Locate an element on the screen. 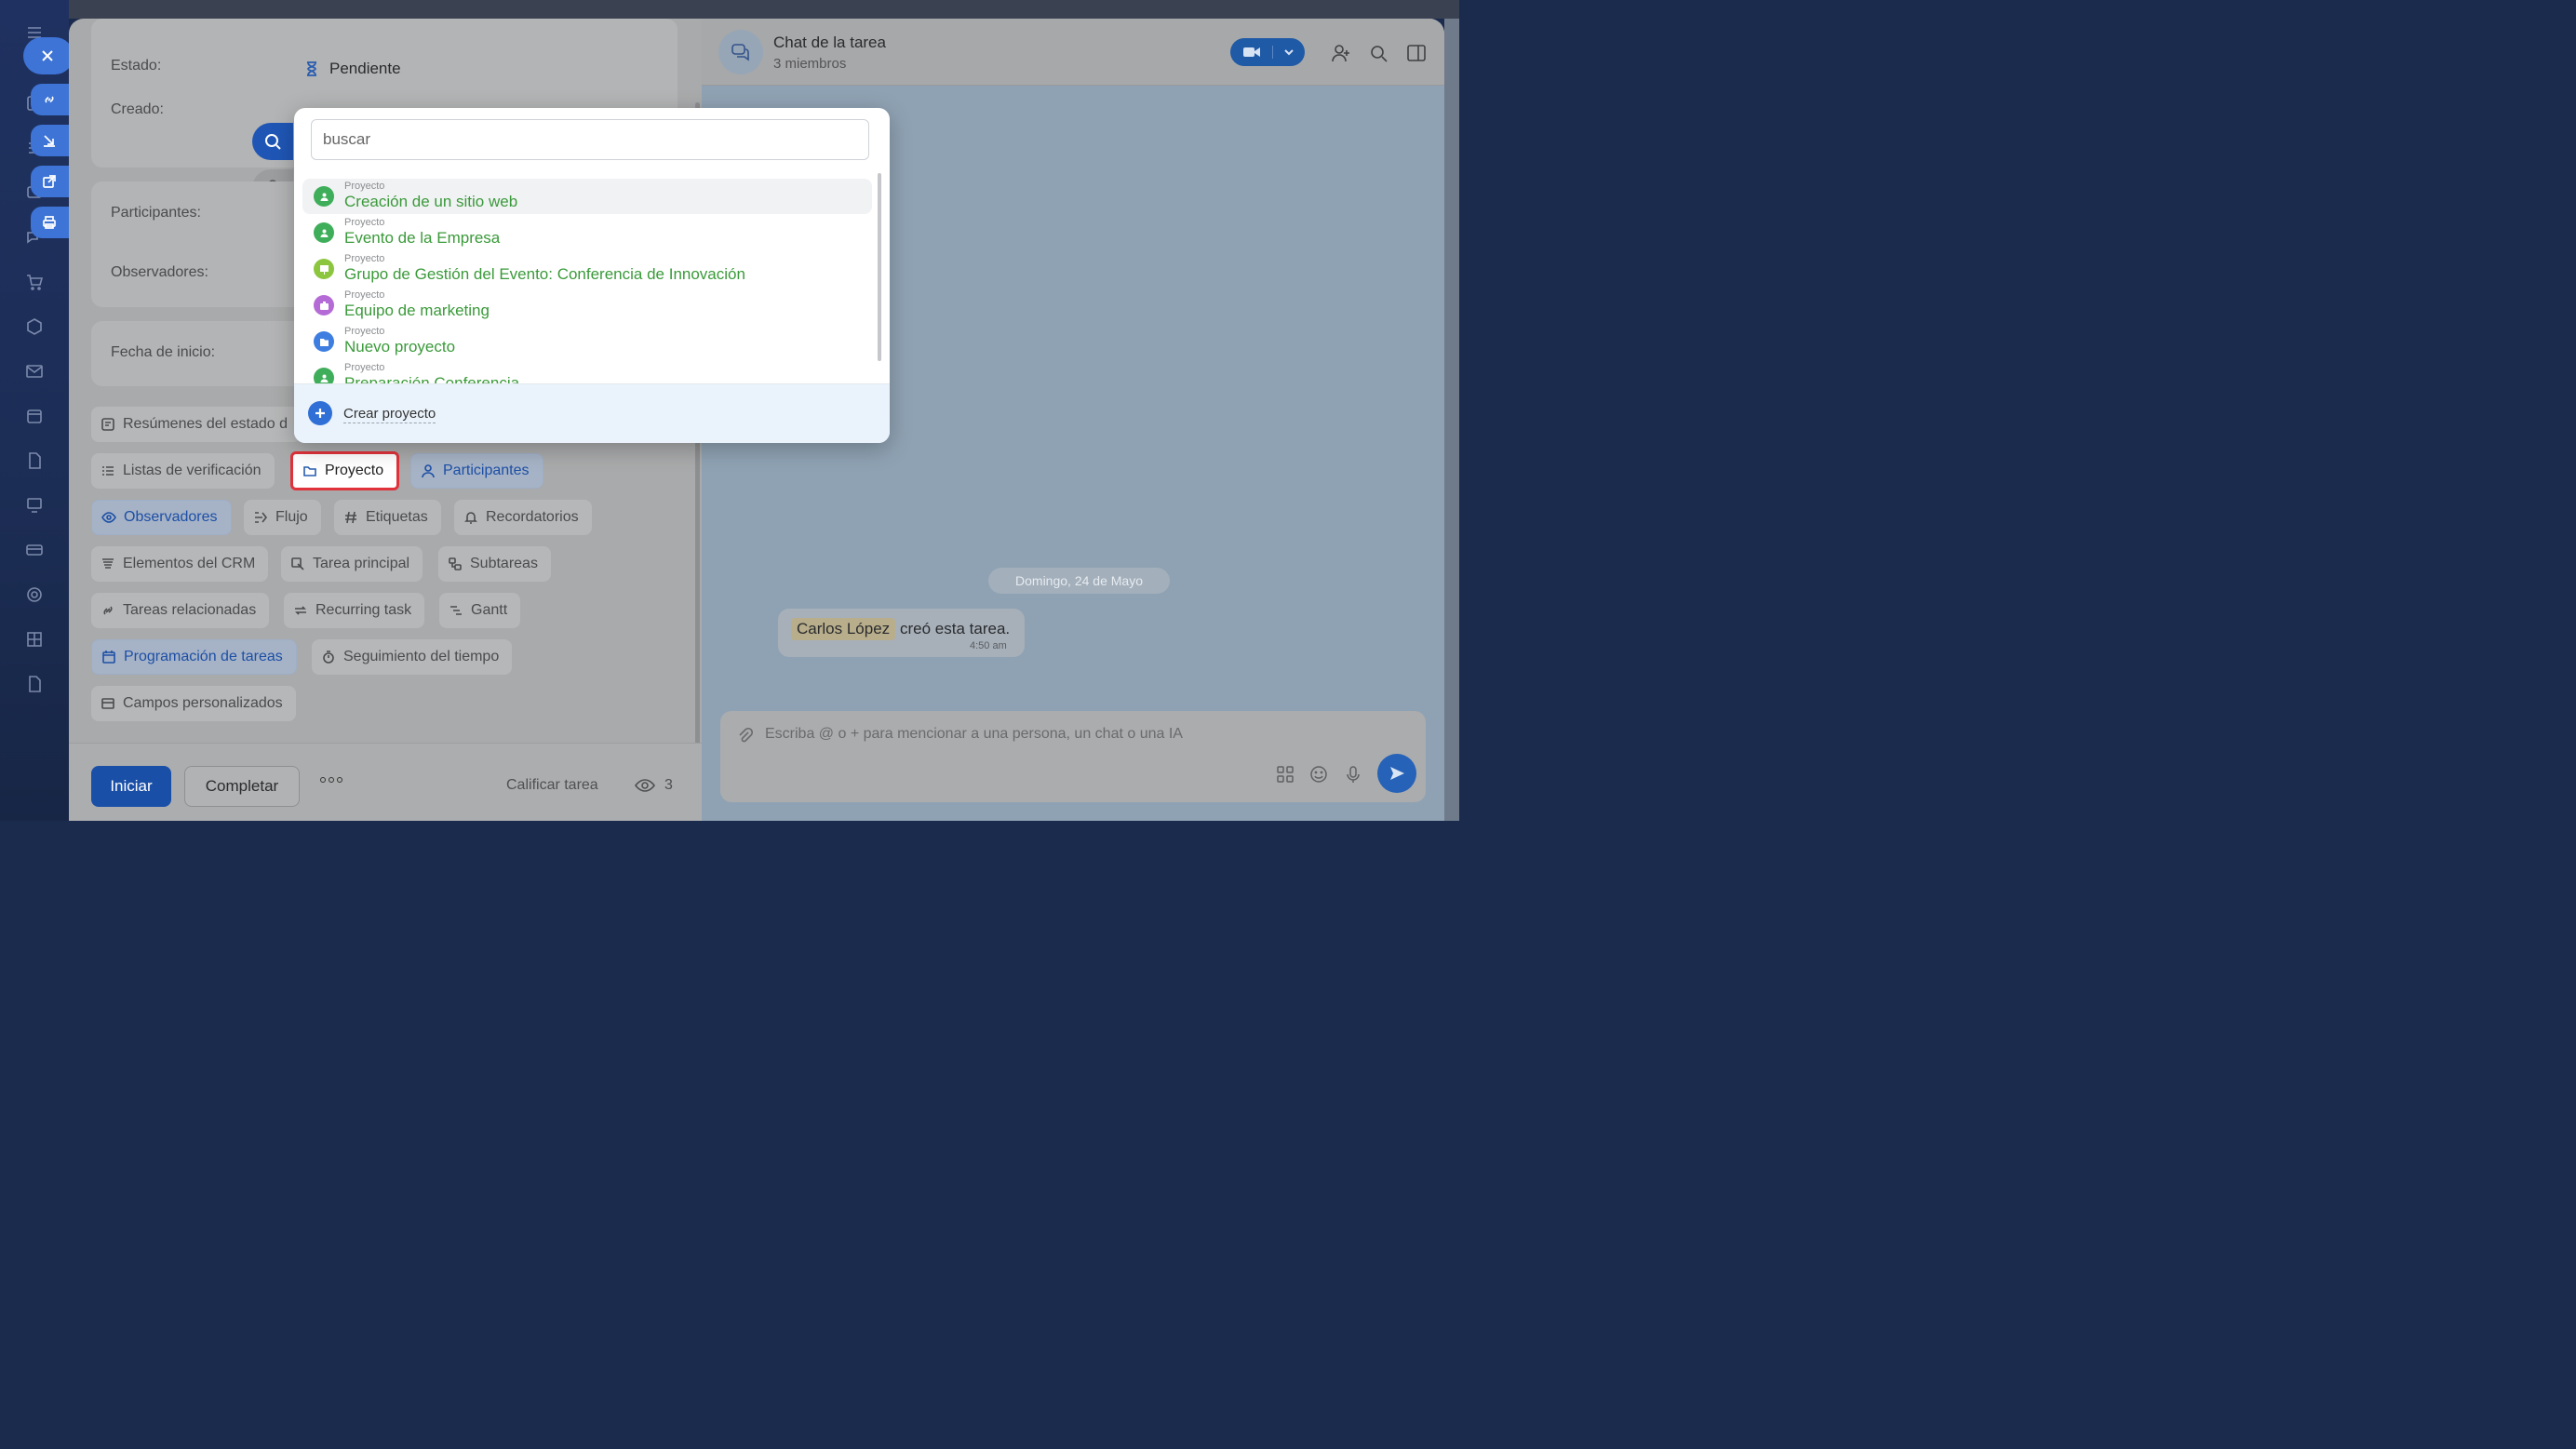 Image resolution: width=2576 pixels, height=1449 pixels. summary-icon is located at coordinates (107, 424).